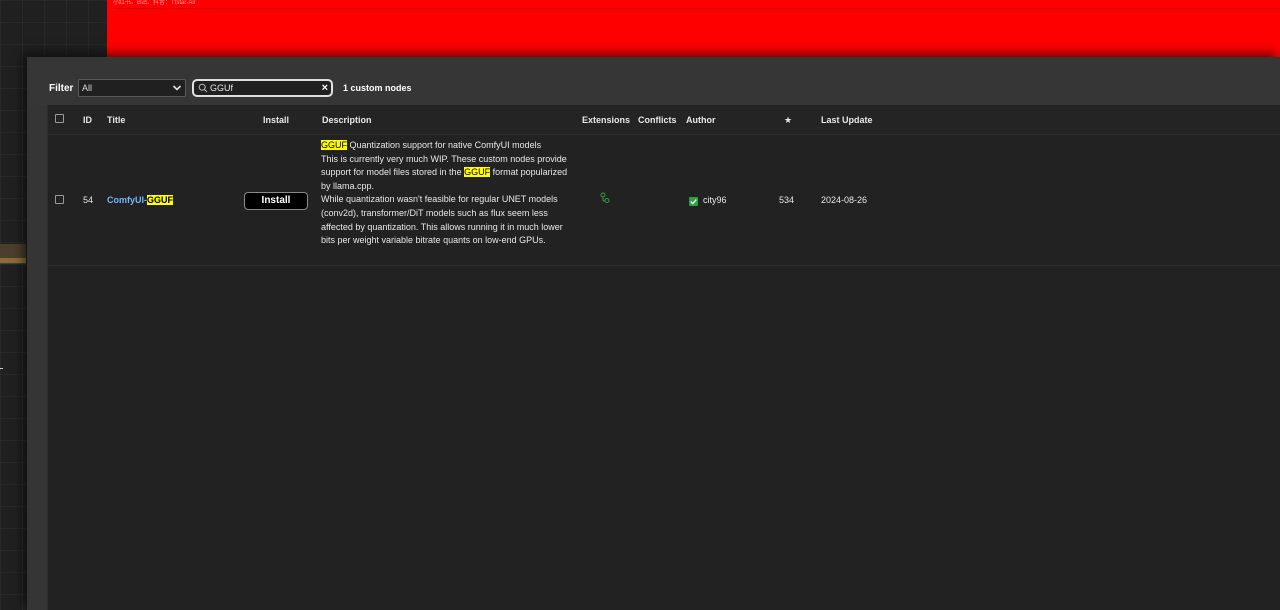 The width and height of the screenshot is (1280, 610). What do you see at coordinates (606, 120) in the screenshot?
I see `header-extensions: Extensions` at bounding box center [606, 120].